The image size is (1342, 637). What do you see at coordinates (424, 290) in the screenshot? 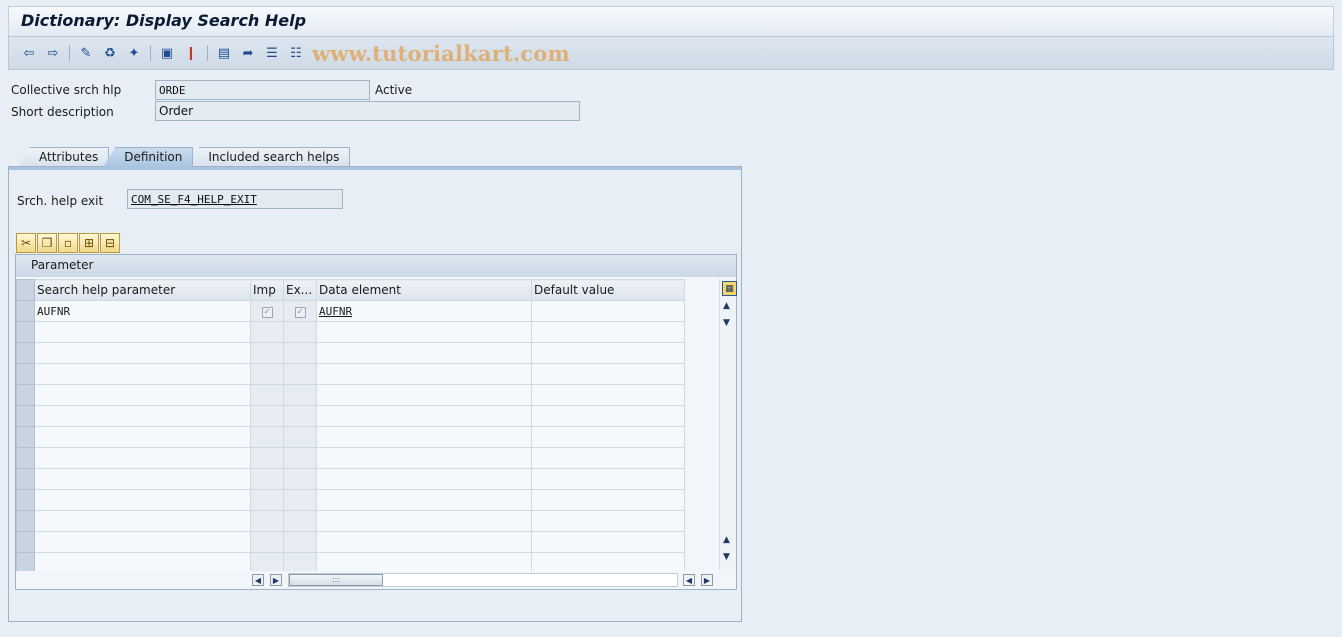
I see `column-header-data-element: Data element` at bounding box center [424, 290].